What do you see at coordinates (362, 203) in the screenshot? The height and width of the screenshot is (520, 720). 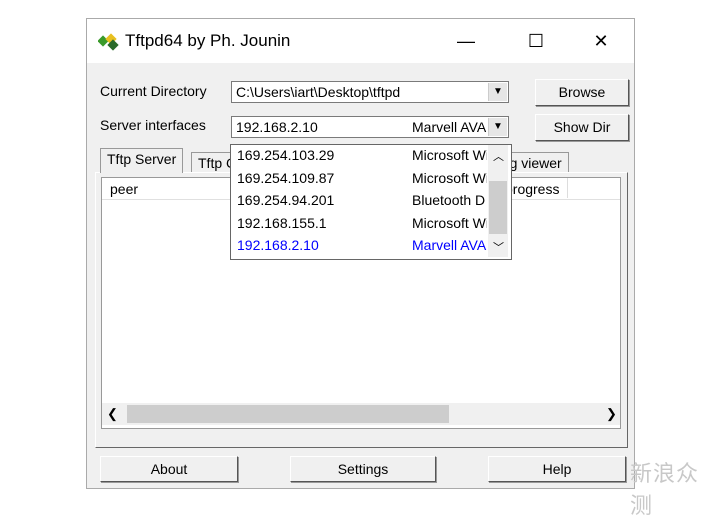 I see `dropdown-option: 169.254.94.201 Bluetooth D` at bounding box center [362, 203].